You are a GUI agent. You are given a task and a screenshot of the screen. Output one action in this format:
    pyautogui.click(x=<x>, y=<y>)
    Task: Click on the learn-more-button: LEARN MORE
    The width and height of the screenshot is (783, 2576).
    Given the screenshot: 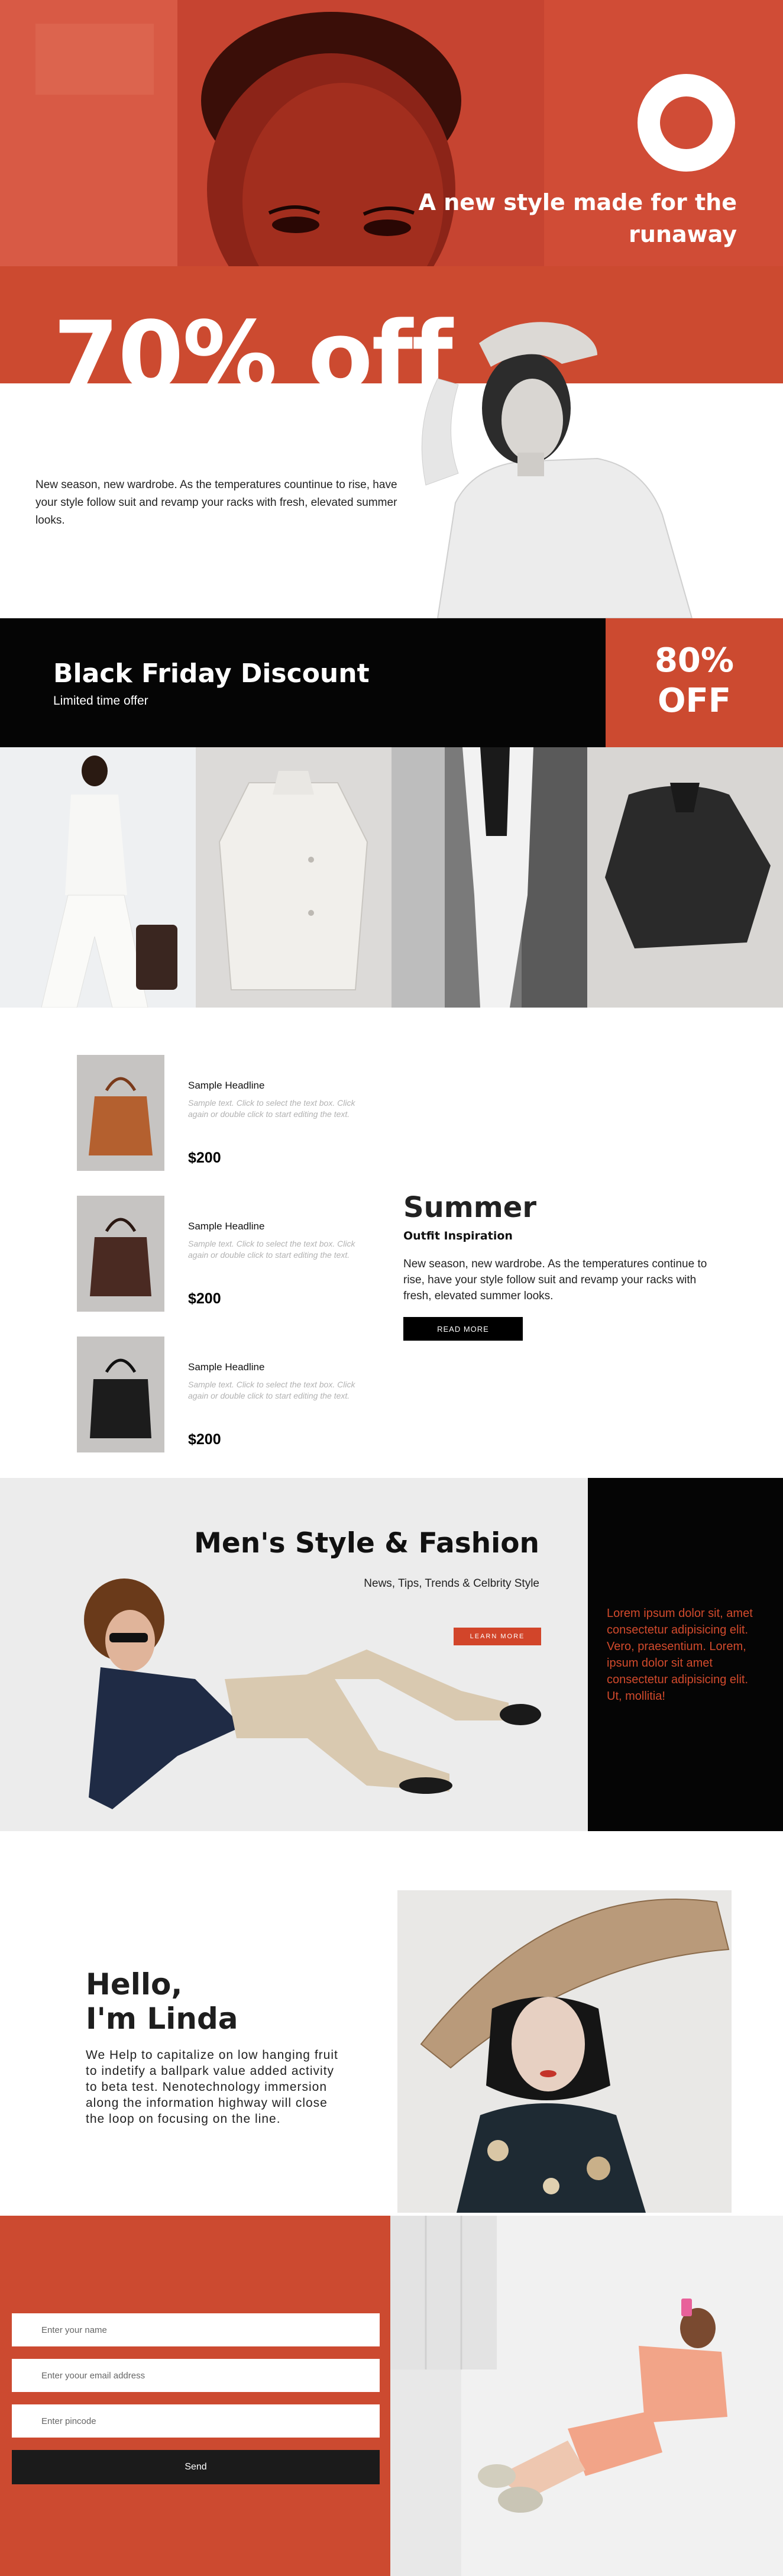 What is the action you would take?
    pyautogui.click(x=498, y=1636)
    